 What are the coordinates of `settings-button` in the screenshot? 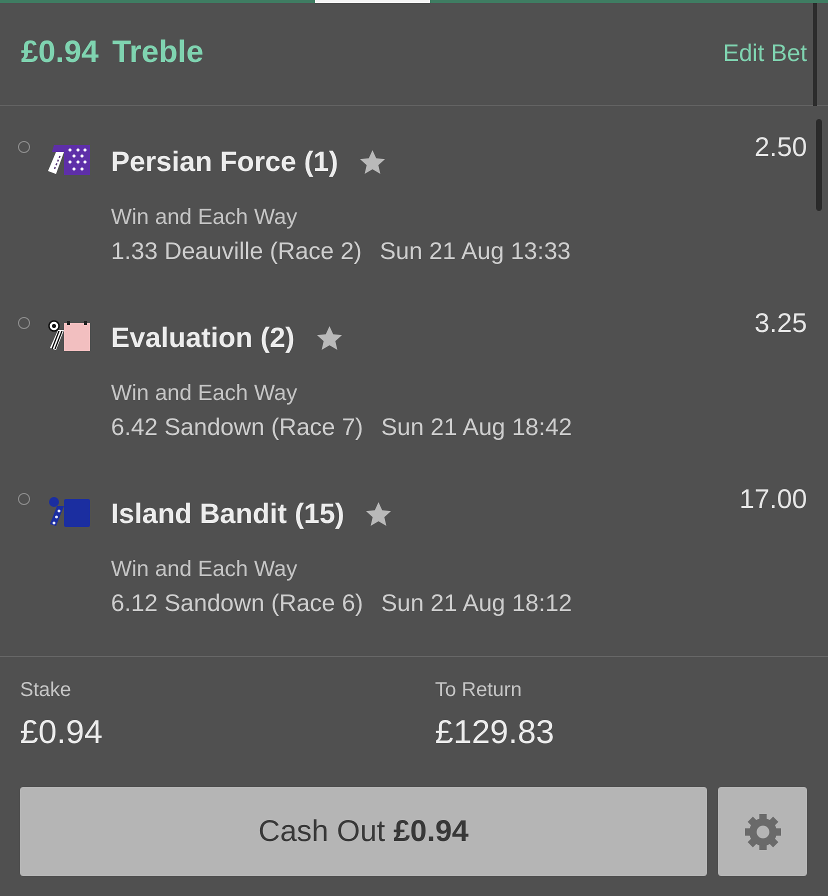 It's located at (762, 831).